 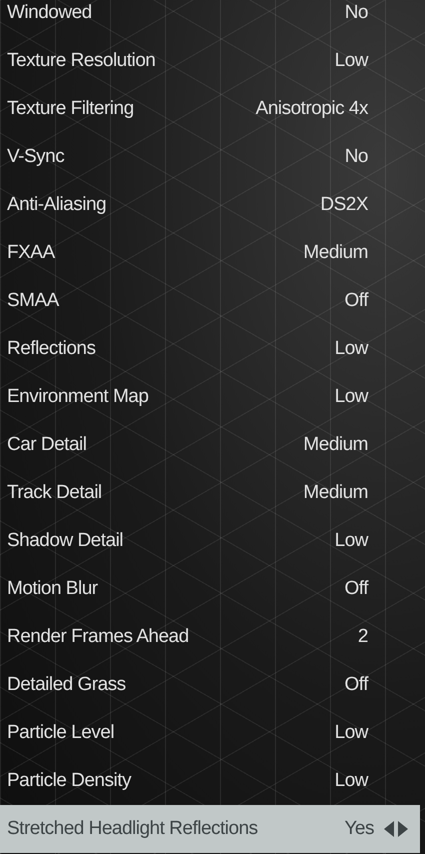 What do you see at coordinates (212, 301) in the screenshot?
I see `setting-row: SMAA Off` at bounding box center [212, 301].